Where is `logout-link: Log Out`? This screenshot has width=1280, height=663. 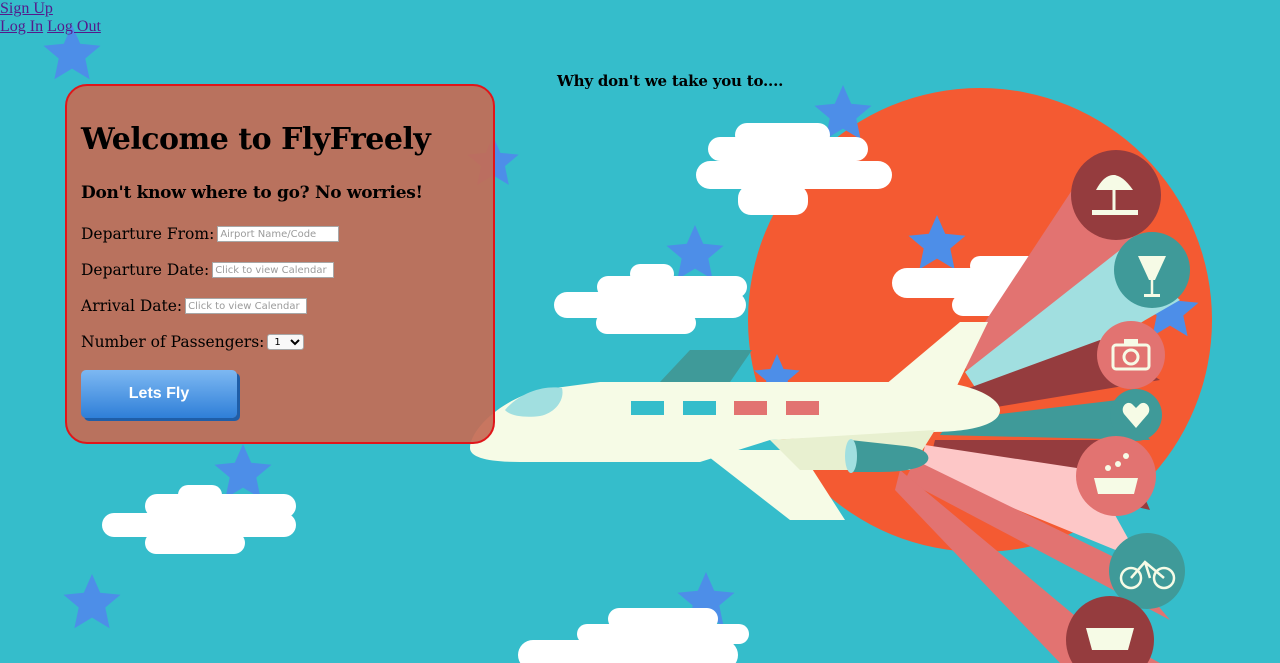
logout-link: Log Out is located at coordinates (74, 26).